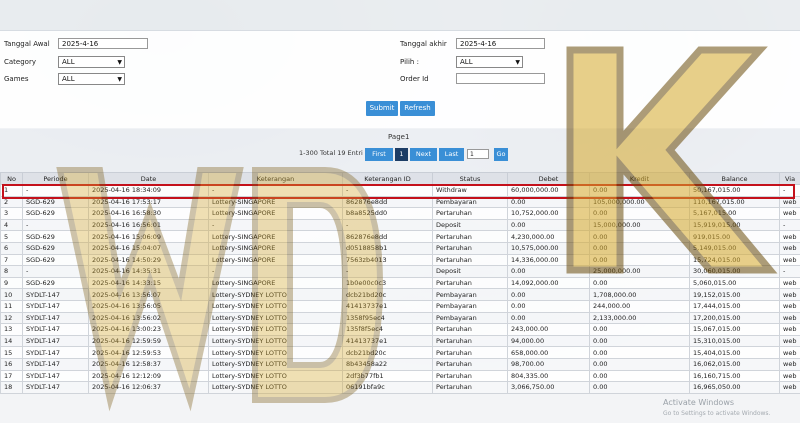 The width and height of the screenshot is (800, 423). I want to click on submit-button: Submit, so click(382, 108).